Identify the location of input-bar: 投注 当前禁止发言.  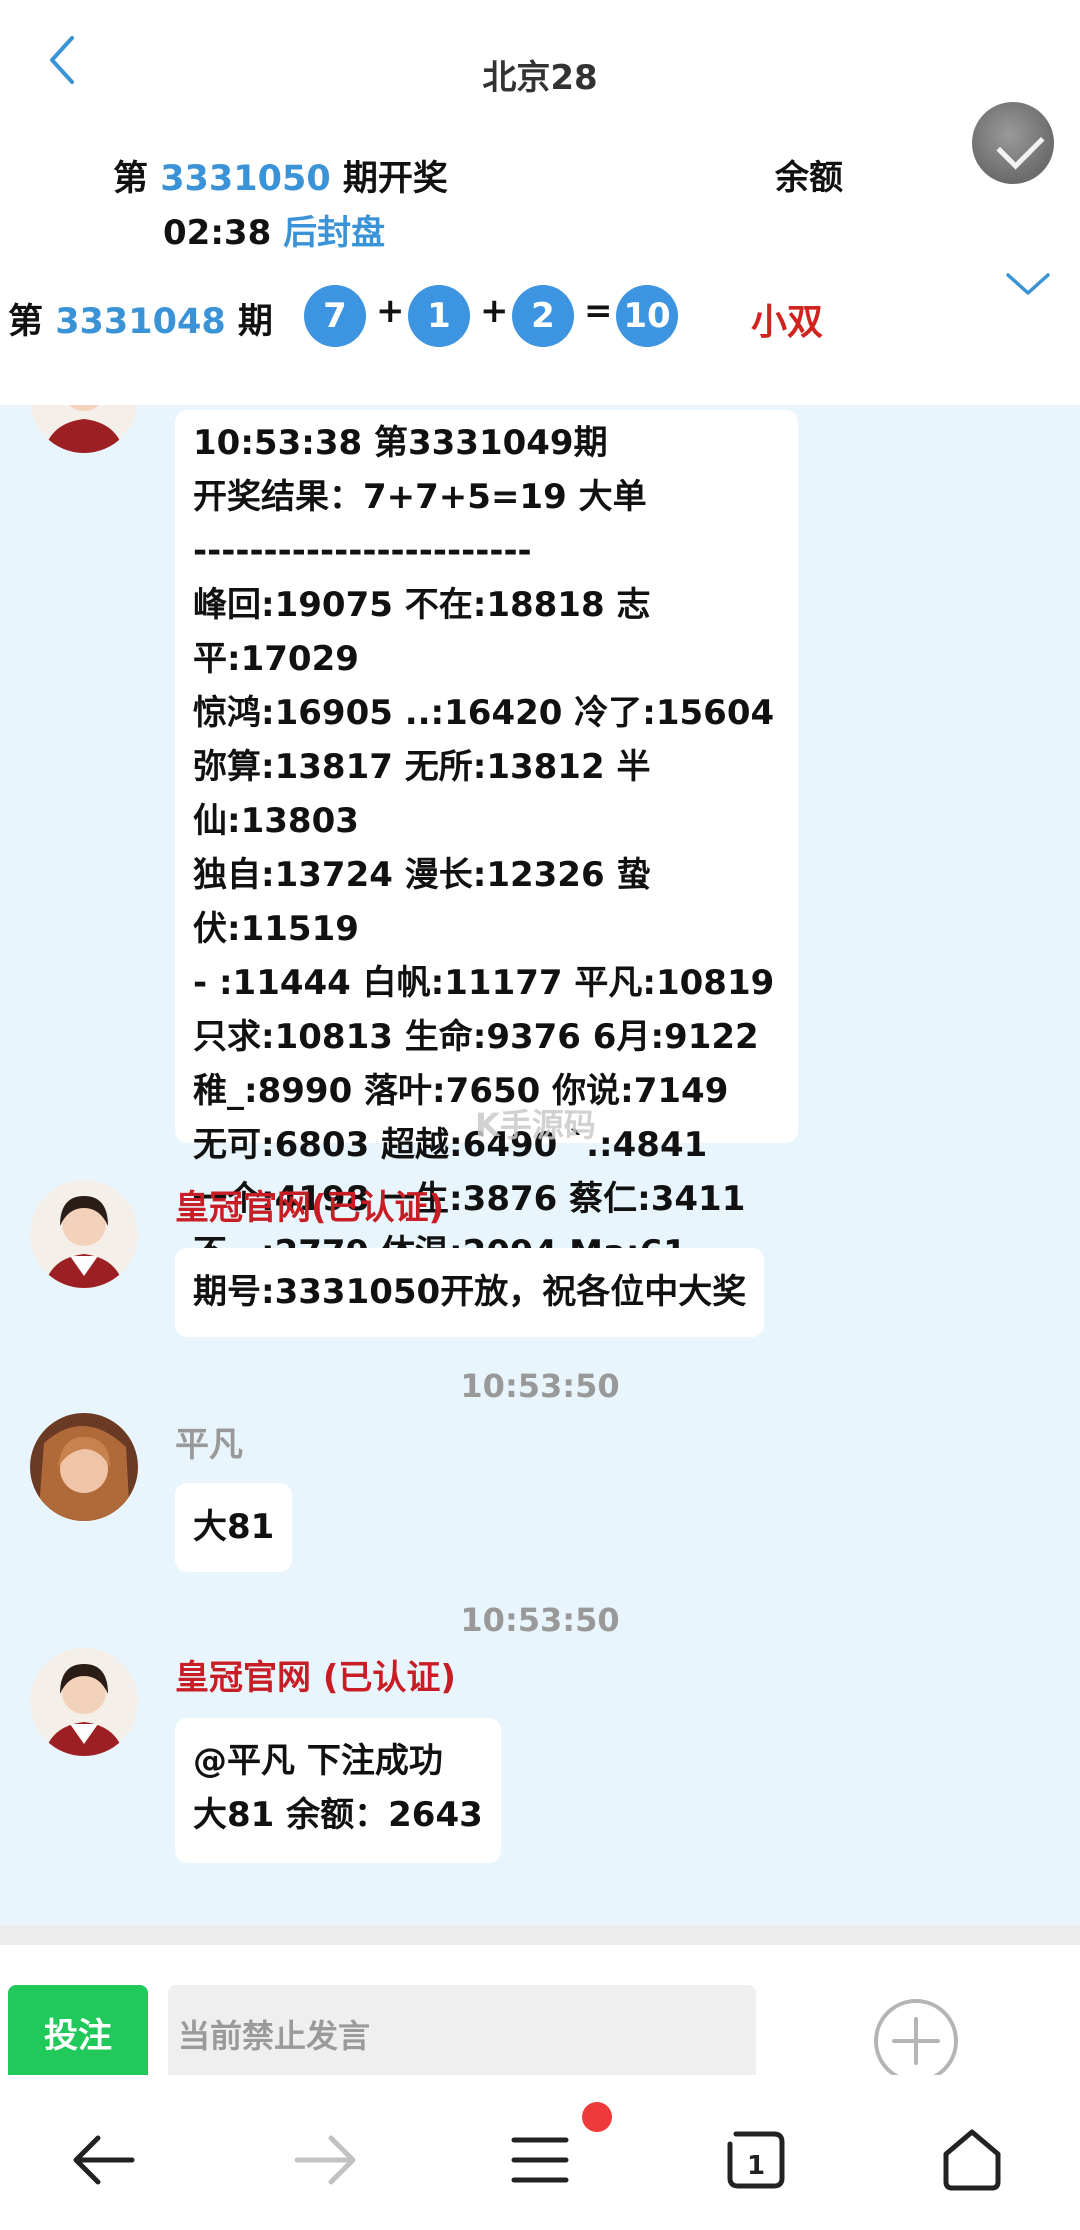
(540, 2006).